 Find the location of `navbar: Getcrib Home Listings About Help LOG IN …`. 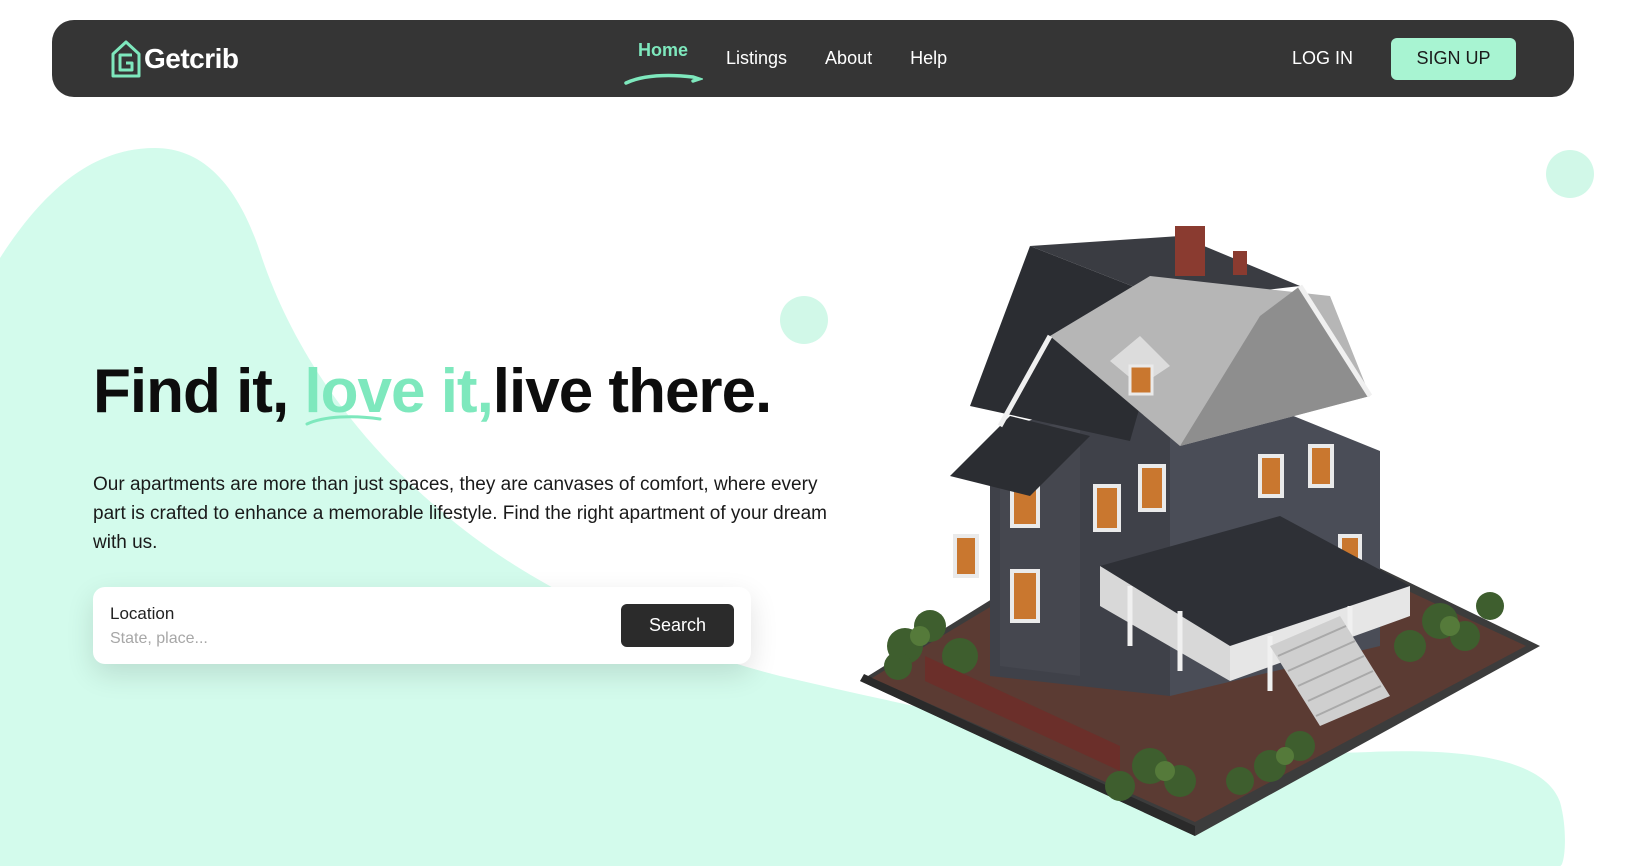

navbar: Getcrib Home Listings About Help LOG IN … is located at coordinates (813, 58).